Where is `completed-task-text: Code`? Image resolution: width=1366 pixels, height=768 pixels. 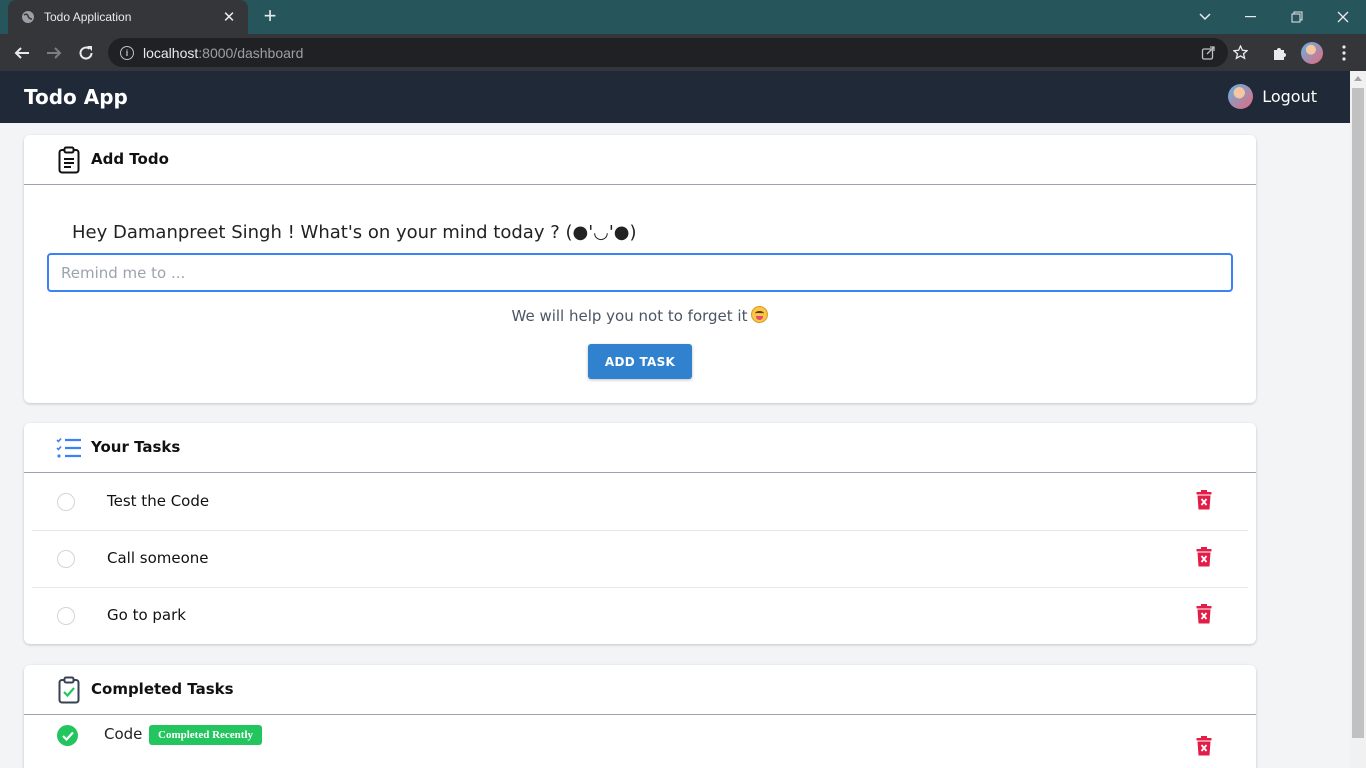 completed-task-text: Code is located at coordinates (123, 734).